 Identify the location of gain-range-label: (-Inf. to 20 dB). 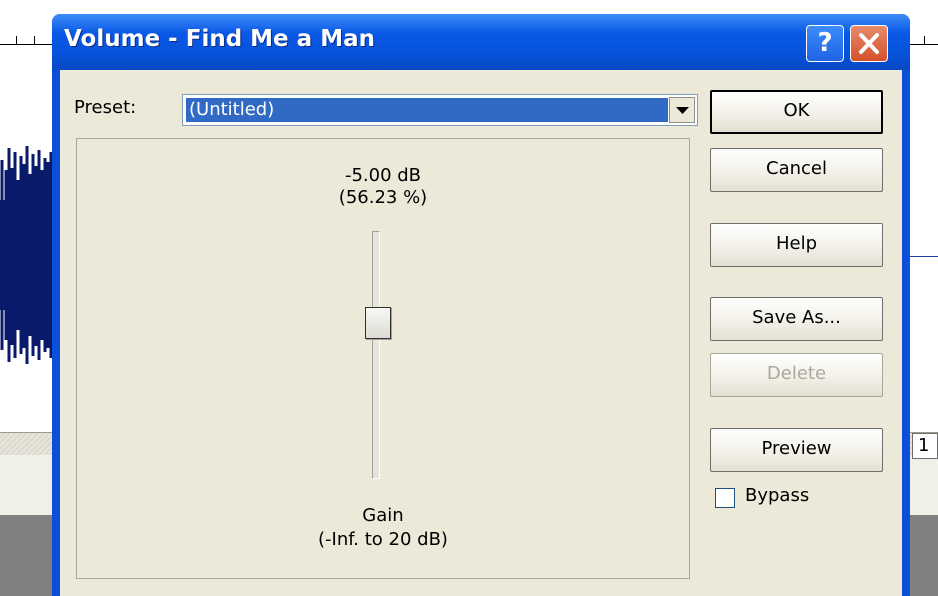
(383, 539).